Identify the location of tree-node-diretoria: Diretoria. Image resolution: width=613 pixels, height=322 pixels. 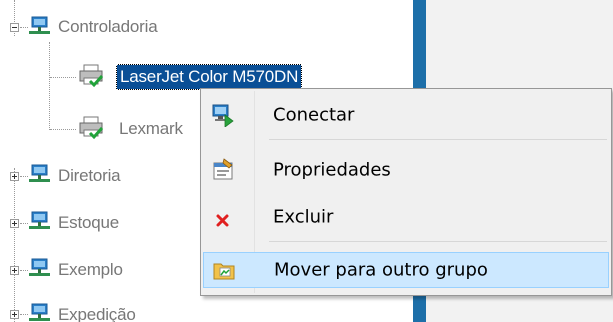
(89, 176).